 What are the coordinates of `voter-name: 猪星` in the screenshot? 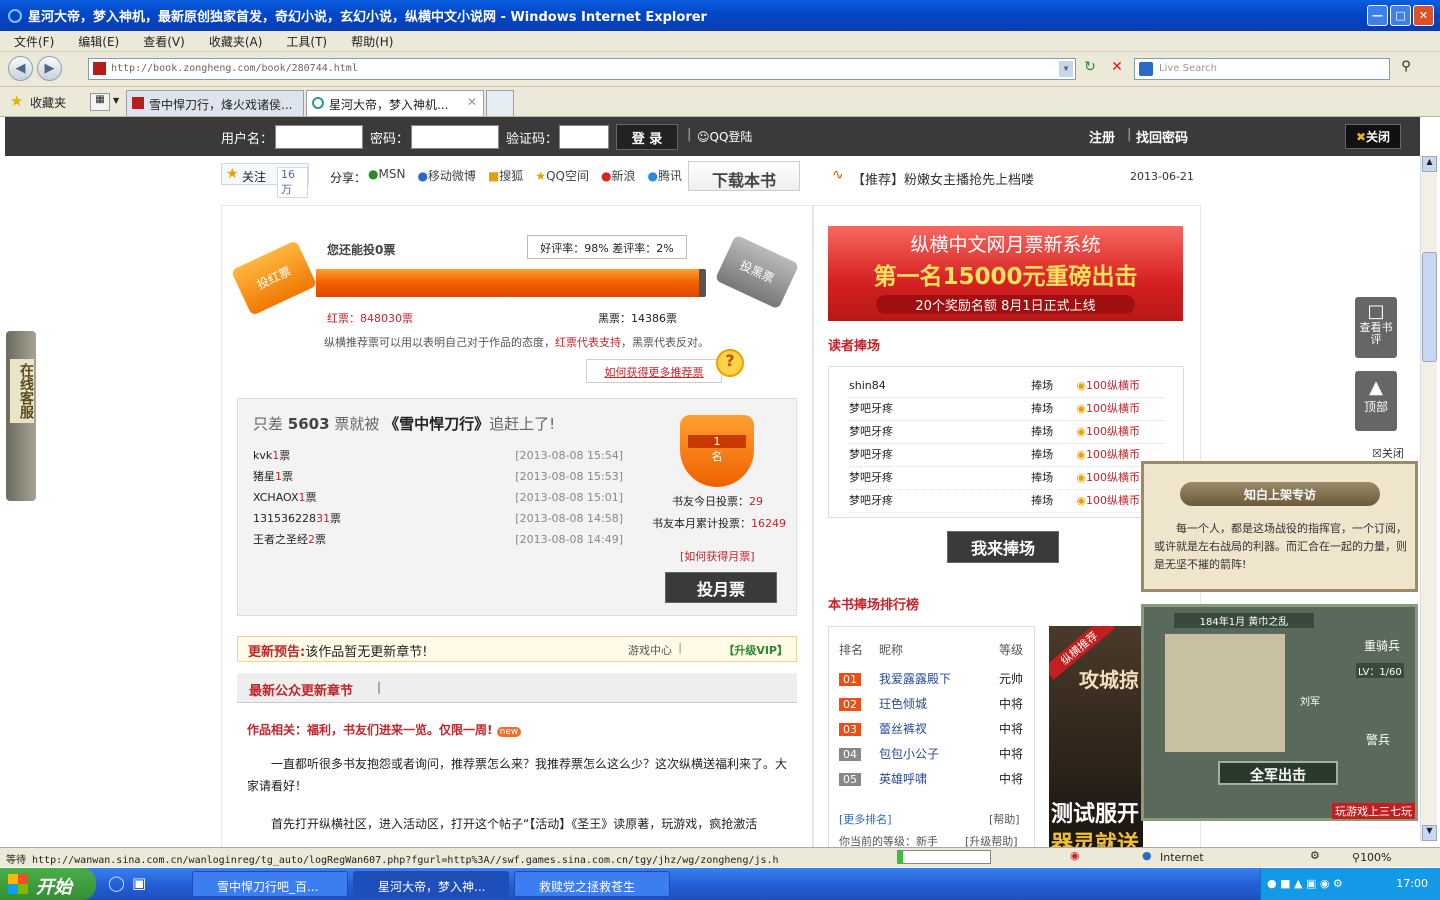 It's located at (264, 476).